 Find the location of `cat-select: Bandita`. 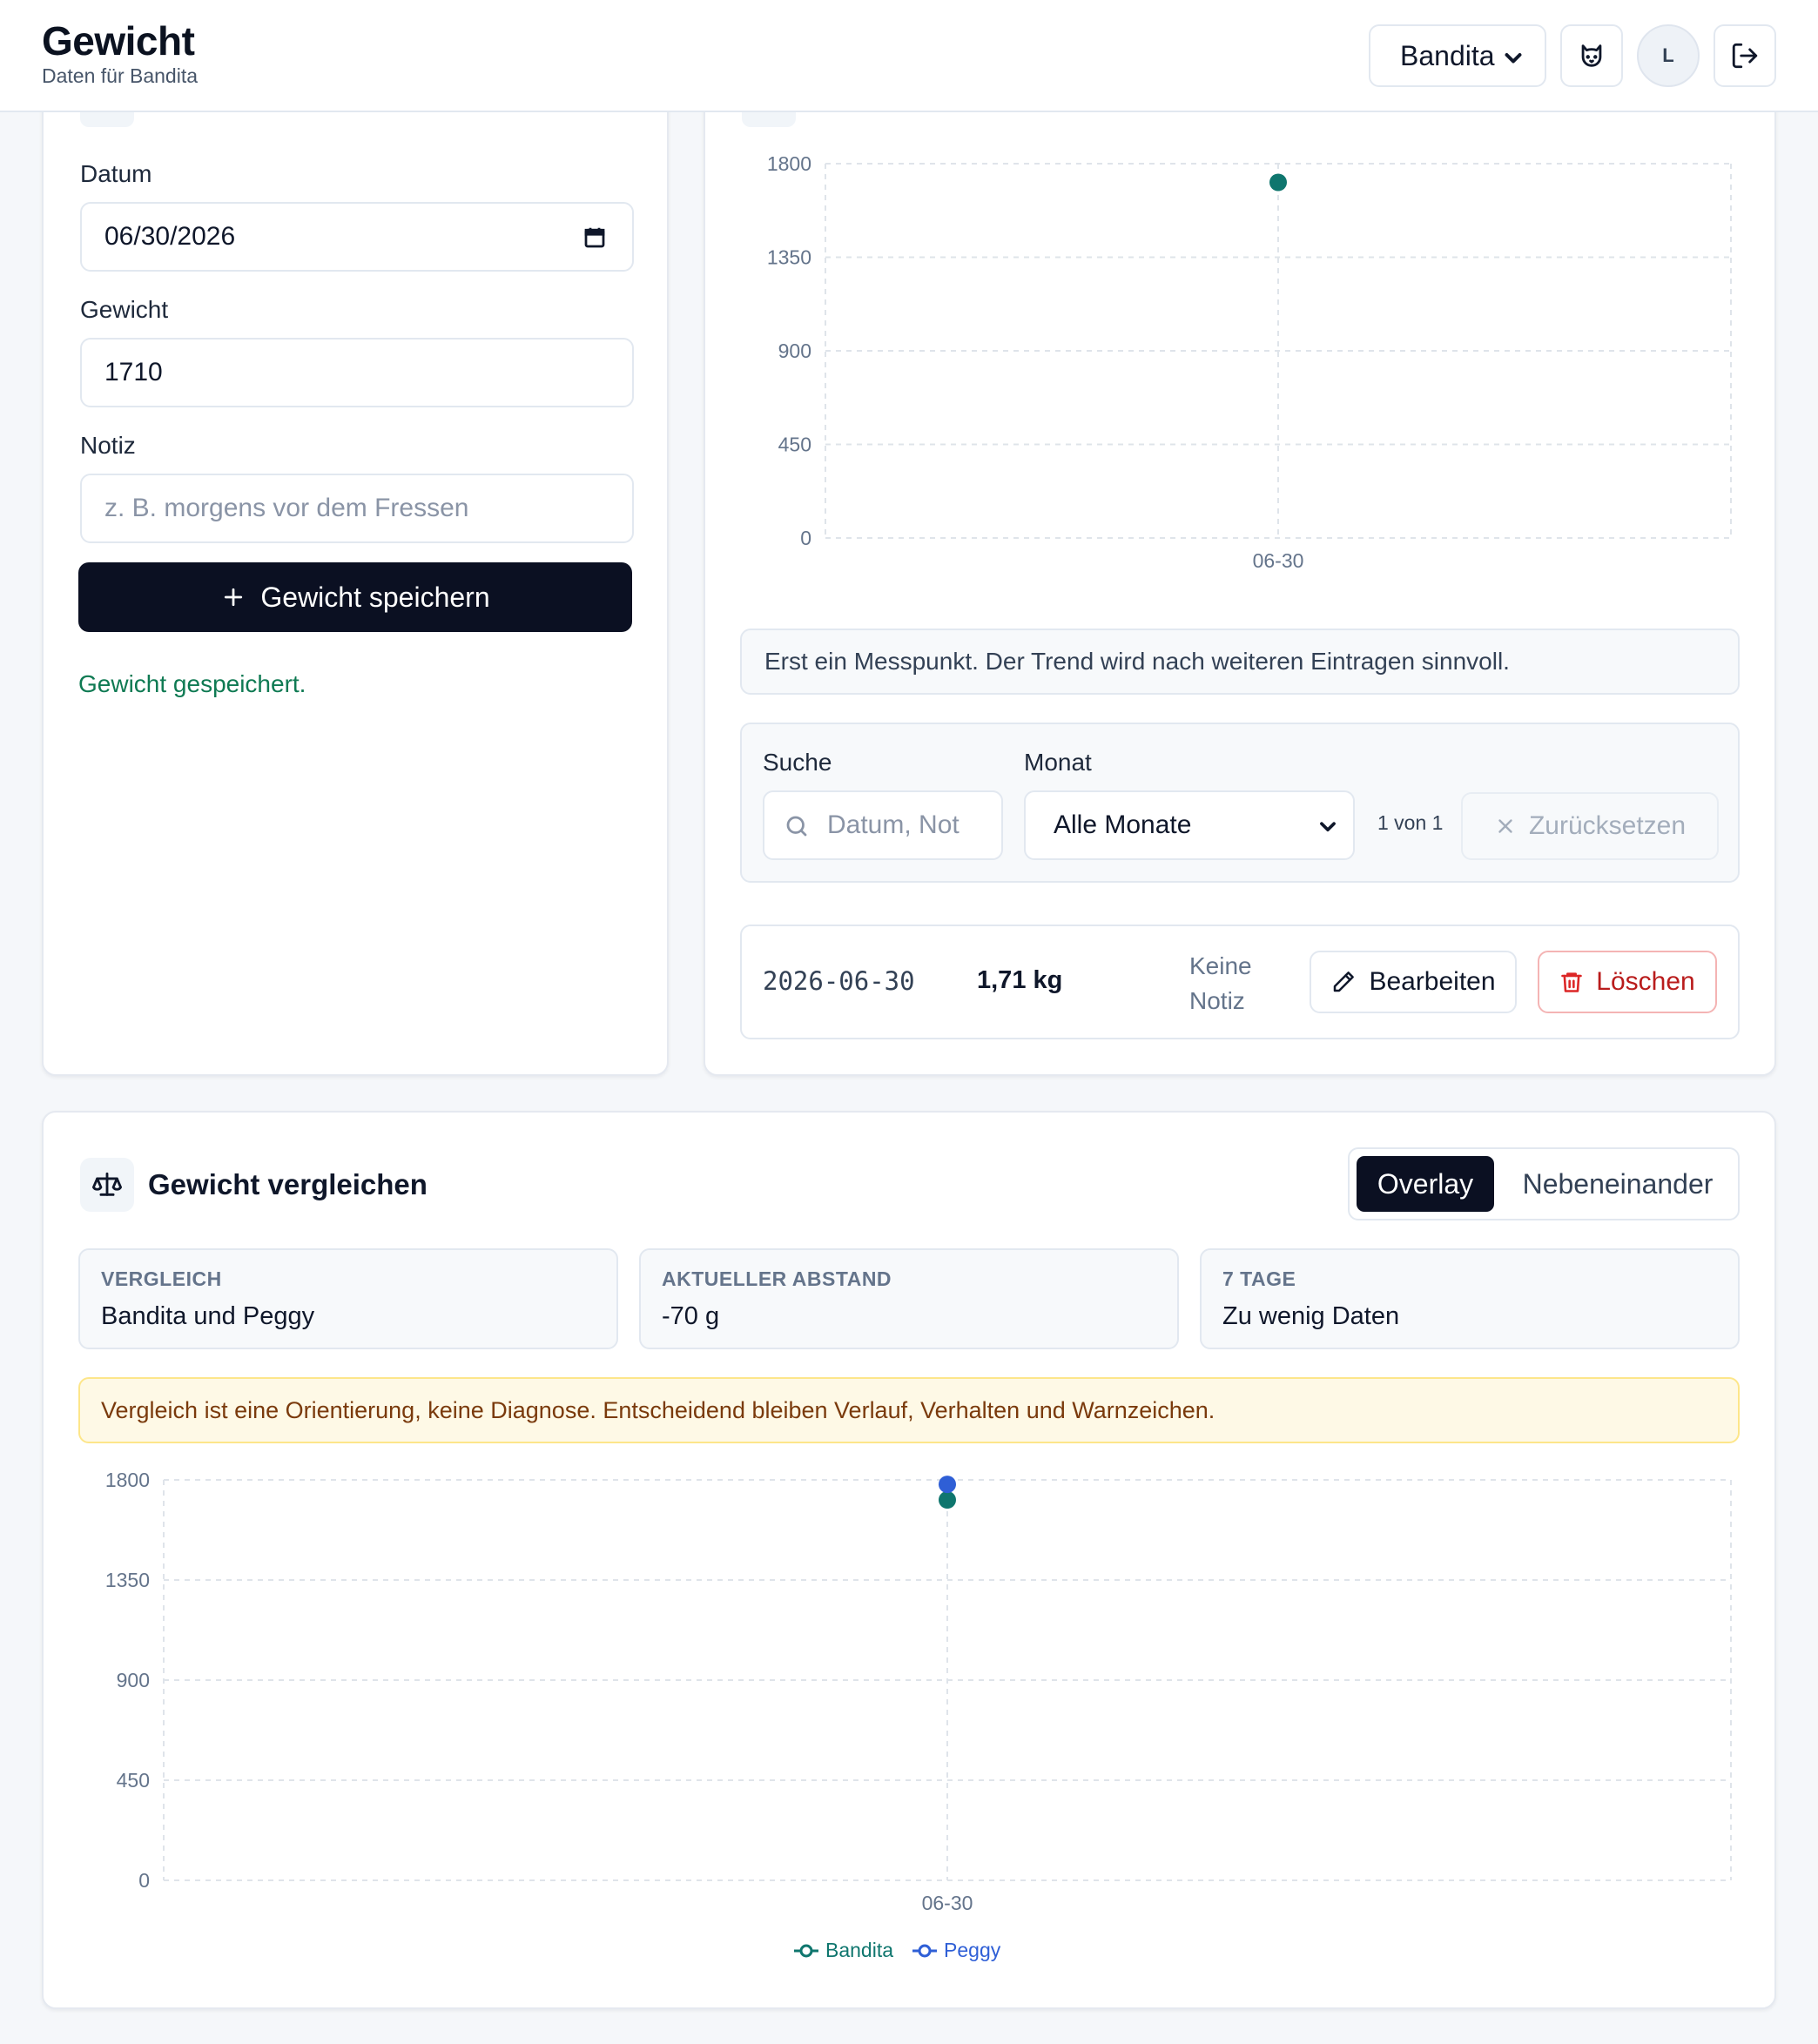

cat-select: Bandita is located at coordinates (1457, 55).